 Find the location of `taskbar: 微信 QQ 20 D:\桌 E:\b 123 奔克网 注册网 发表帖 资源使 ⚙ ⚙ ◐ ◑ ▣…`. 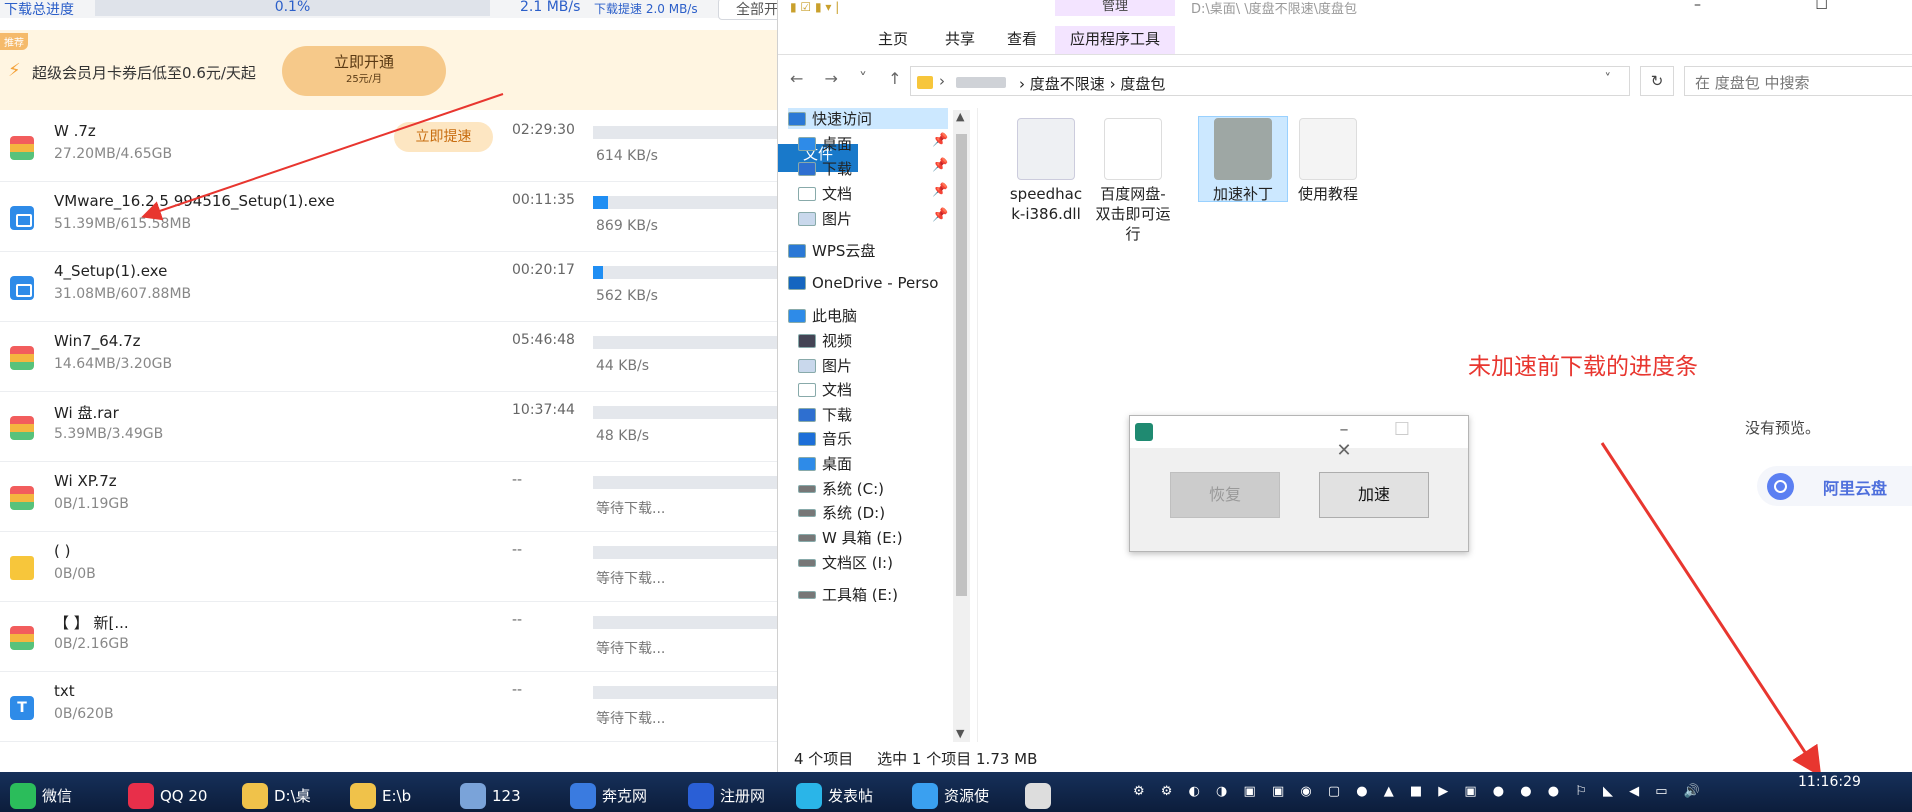

taskbar: 微信 QQ 20 D:\桌 E:\b 123 奔克网 注册网 发表帖 资源使 ⚙ ⚙ ◐ ◑ ▣… is located at coordinates (956, 792).